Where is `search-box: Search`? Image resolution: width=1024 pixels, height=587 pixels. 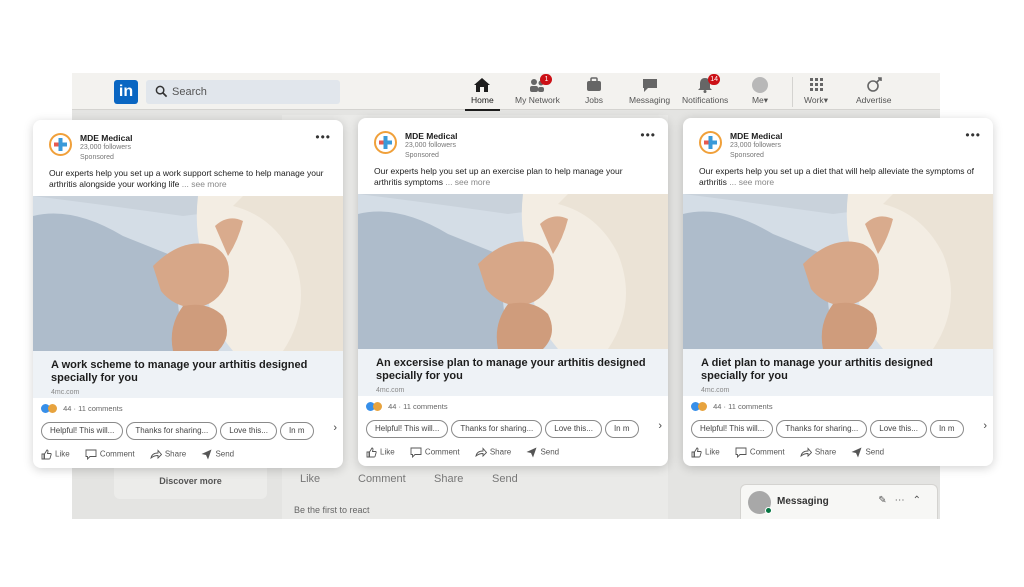
search-box: Search is located at coordinates (243, 92).